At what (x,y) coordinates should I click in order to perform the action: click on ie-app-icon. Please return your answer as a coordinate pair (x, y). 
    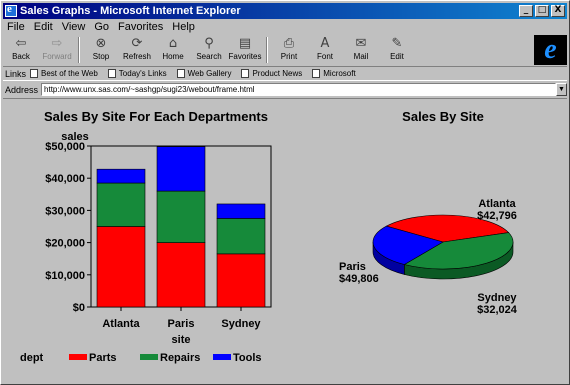
    Looking at the image, I should click on (11, 10).